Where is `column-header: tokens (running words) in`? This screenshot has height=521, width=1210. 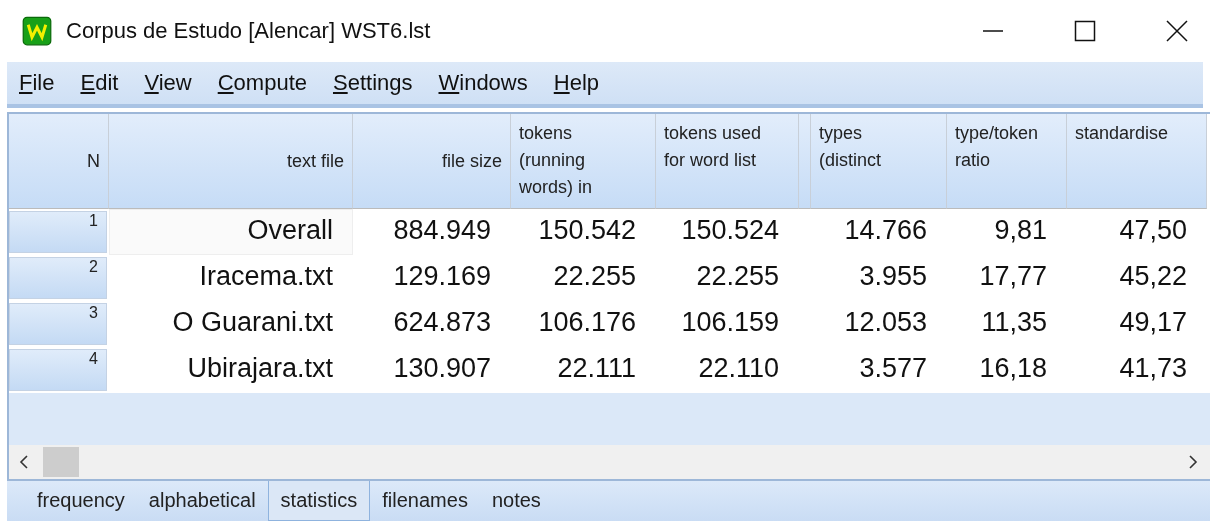
column-header: tokens (running words) in is located at coordinates (583, 161).